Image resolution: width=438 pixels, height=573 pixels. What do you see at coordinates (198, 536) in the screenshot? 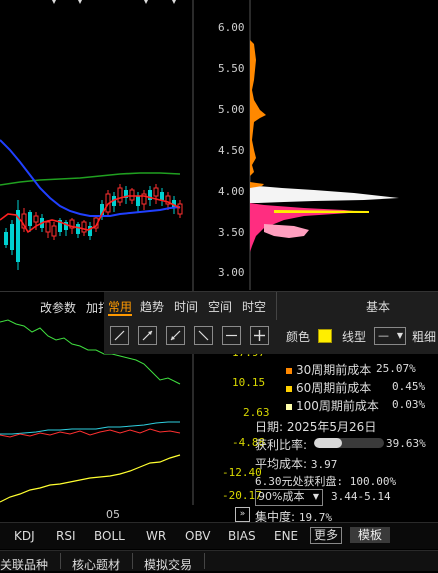
I see `tab-obv: OBV` at bounding box center [198, 536].